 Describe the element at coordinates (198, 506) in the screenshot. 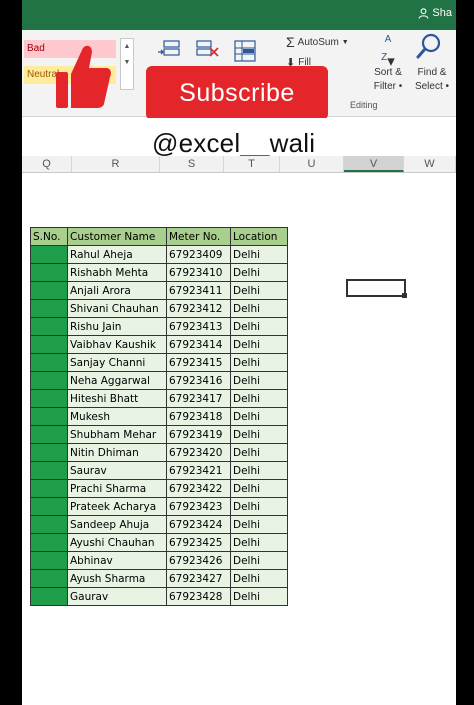

I see `cell-meter-no: 67923423` at that location.